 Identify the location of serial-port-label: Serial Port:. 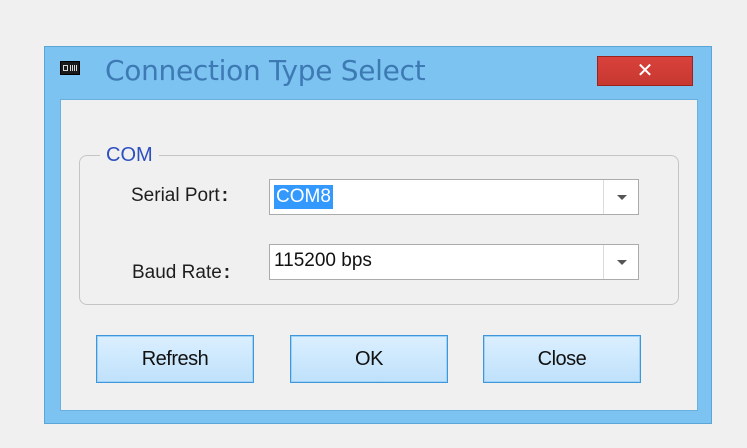
(179, 196).